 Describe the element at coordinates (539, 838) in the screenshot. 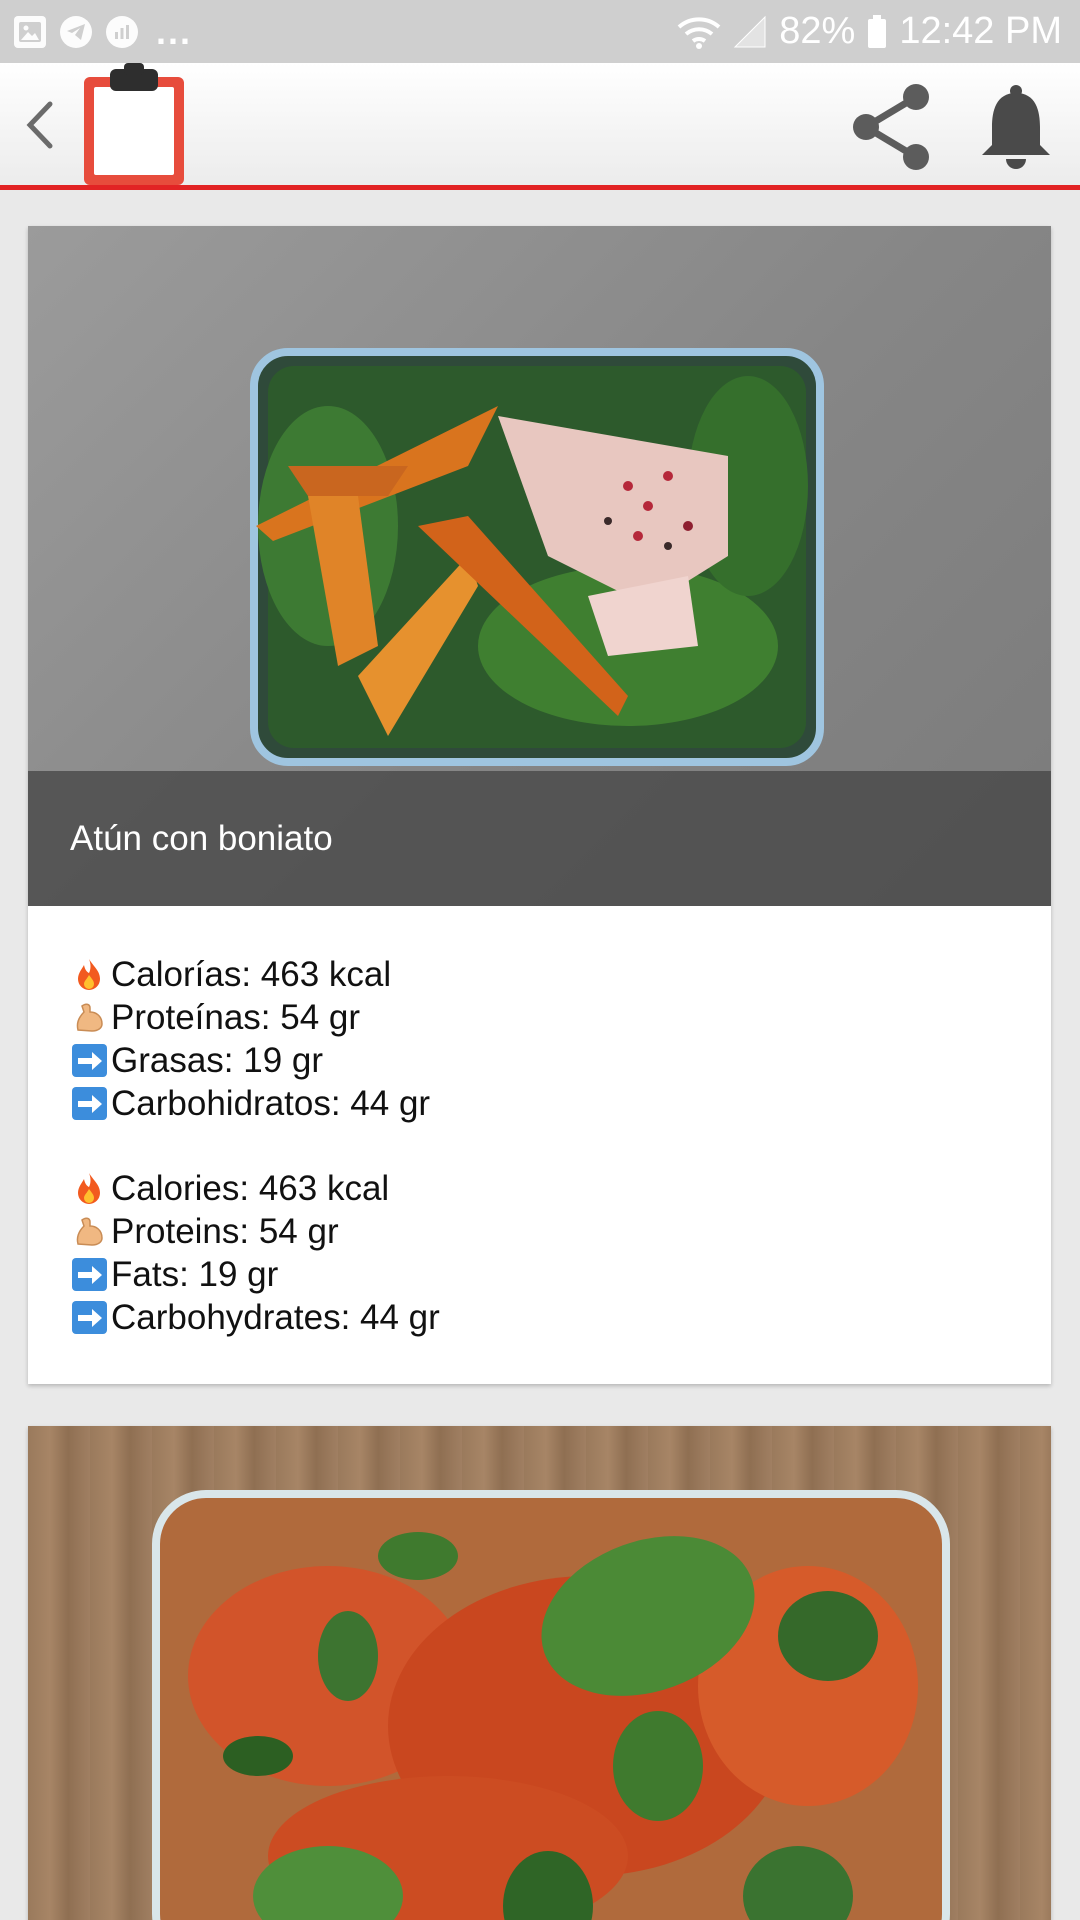

I see `recipe-title-band: Atún con boniato` at that location.